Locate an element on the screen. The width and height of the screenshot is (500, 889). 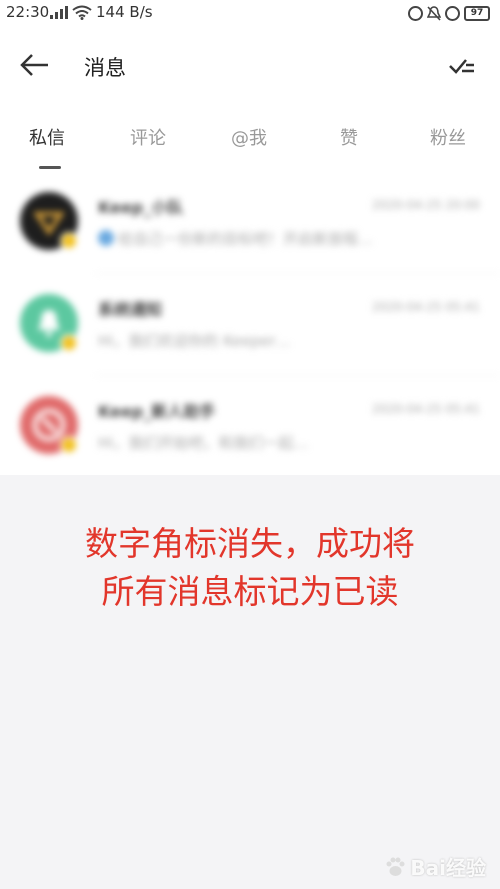
tab-bar: 私信 评论 @我 赞 粉丝 is located at coordinates (250, 143).